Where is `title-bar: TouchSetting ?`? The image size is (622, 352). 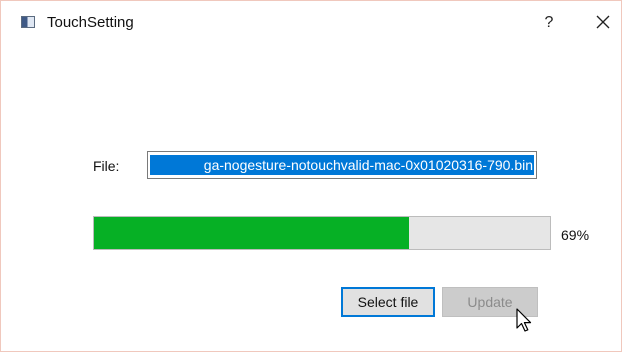 title-bar: TouchSetting ? is located at coordinates (311, 23).